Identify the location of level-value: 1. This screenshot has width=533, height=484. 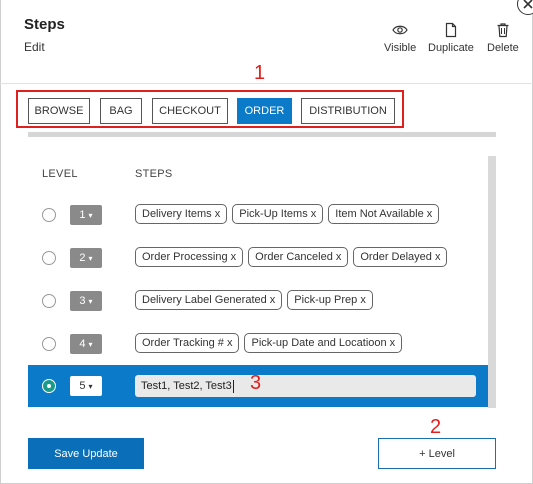
(82, 215).